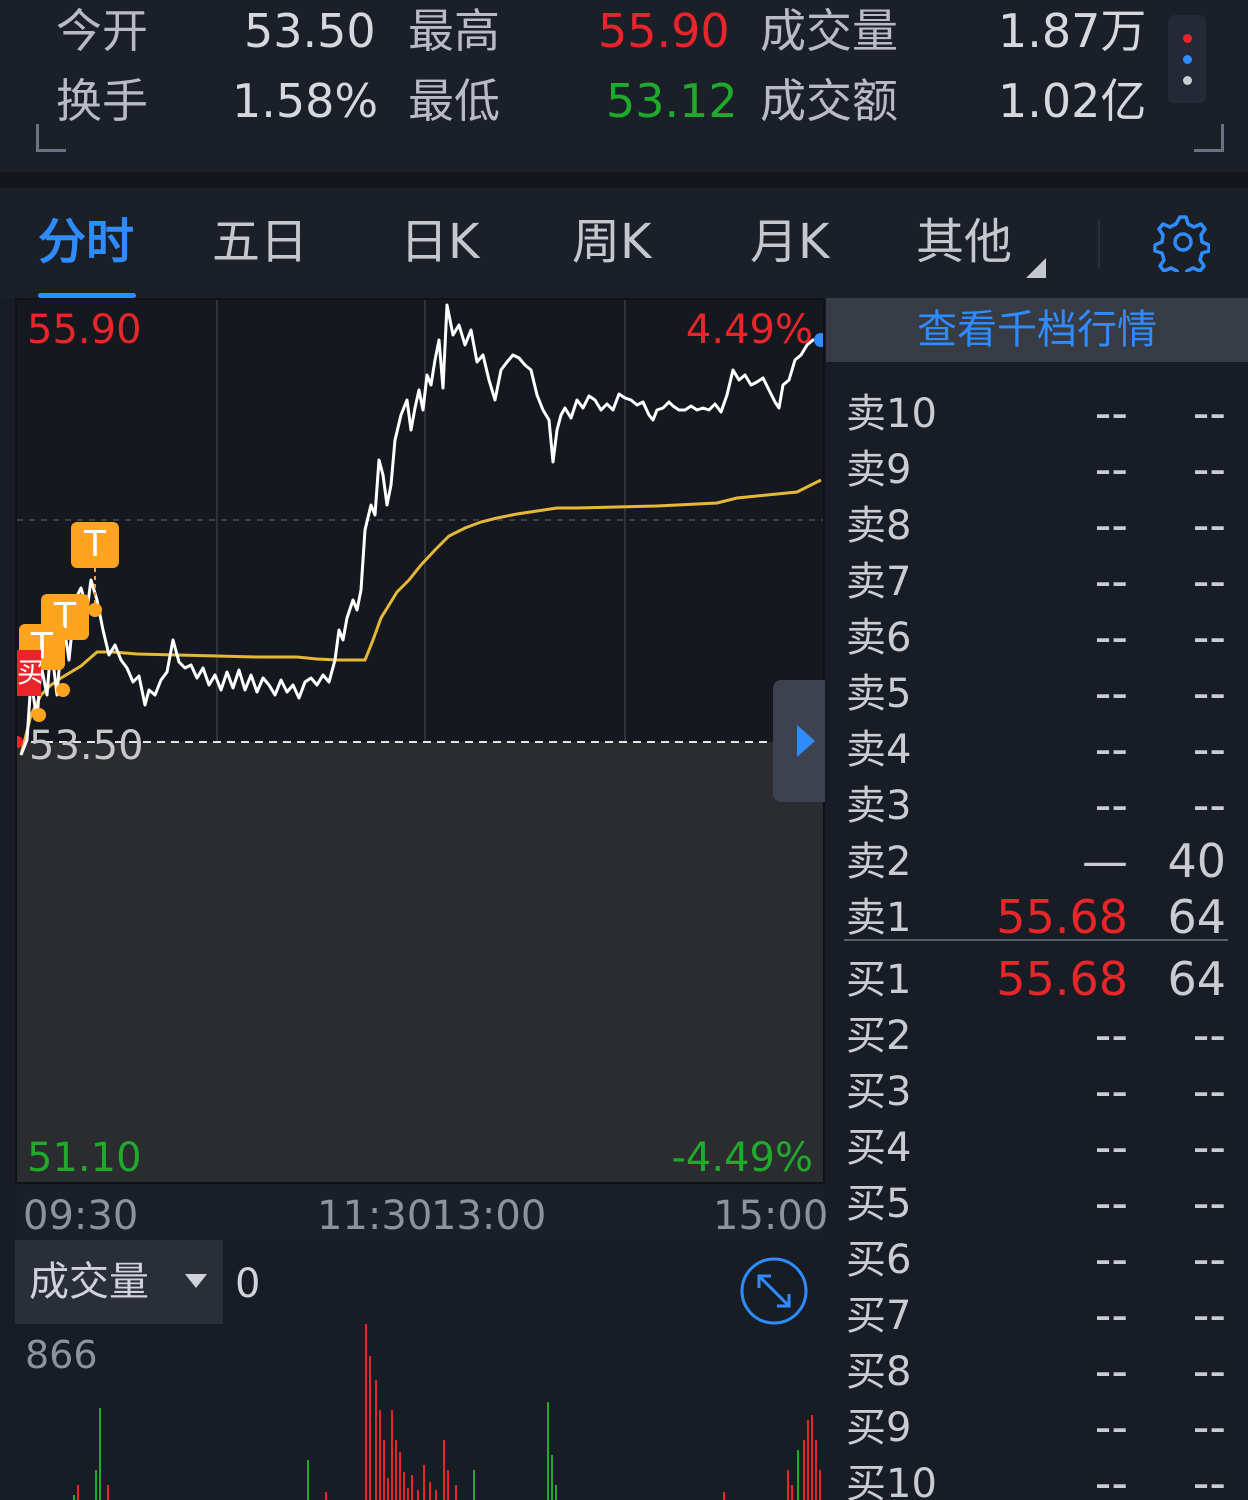  Describe the element at coordinates (102, 101) in the screenshot. I see `turnover-label: 换手` at that location.